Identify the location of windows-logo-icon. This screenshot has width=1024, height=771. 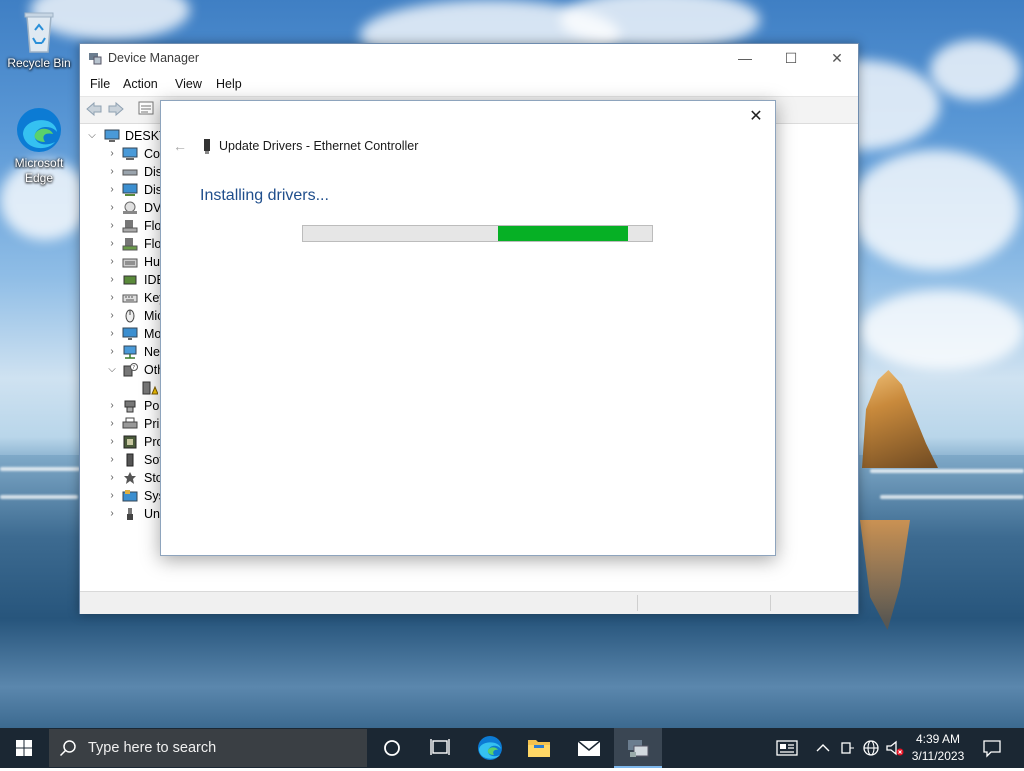
(24, 748).